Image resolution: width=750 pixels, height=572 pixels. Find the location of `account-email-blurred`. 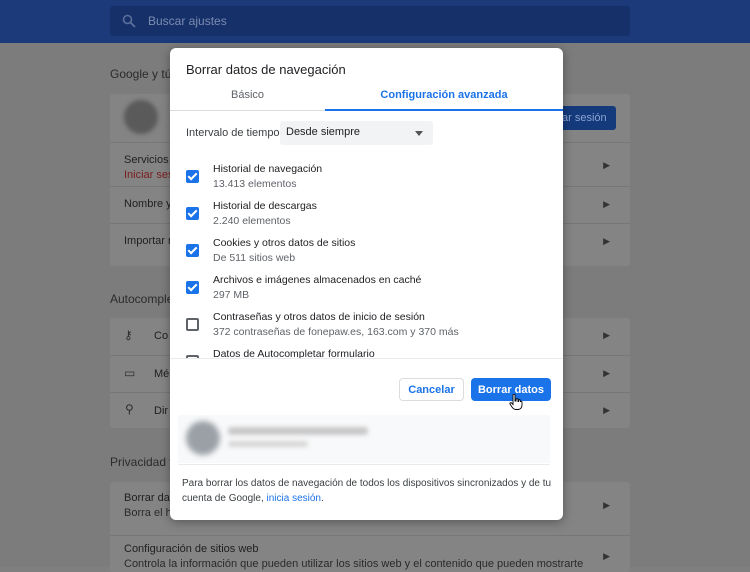

account-email-blurred is located at coordinates (268, 444).